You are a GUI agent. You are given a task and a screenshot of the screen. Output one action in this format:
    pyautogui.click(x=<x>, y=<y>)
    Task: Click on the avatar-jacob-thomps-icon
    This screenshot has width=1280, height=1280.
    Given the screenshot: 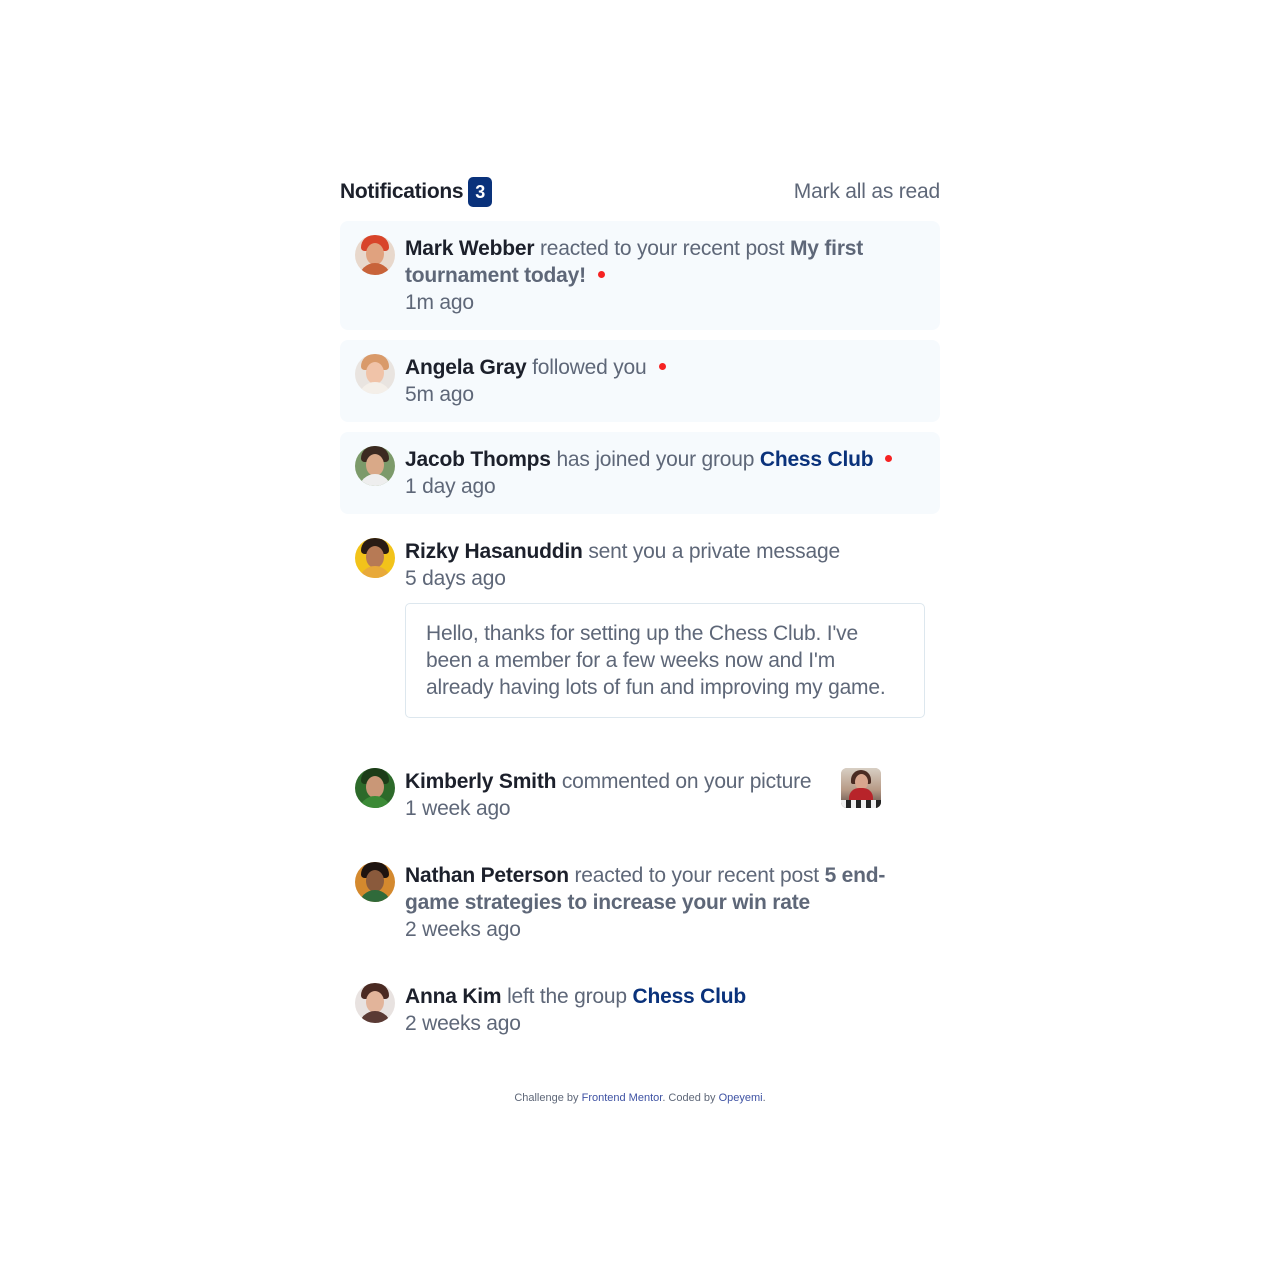 What is the action you would take?
    pyautogui.click(x=375, y=466)
    